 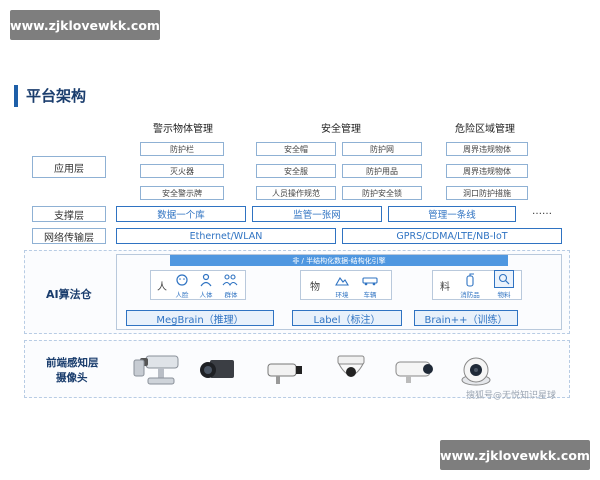 What do you see at coordinates (470, 280) in the screenshot?
I see `fire-equipment-icon` at bounding box center [470, 280].